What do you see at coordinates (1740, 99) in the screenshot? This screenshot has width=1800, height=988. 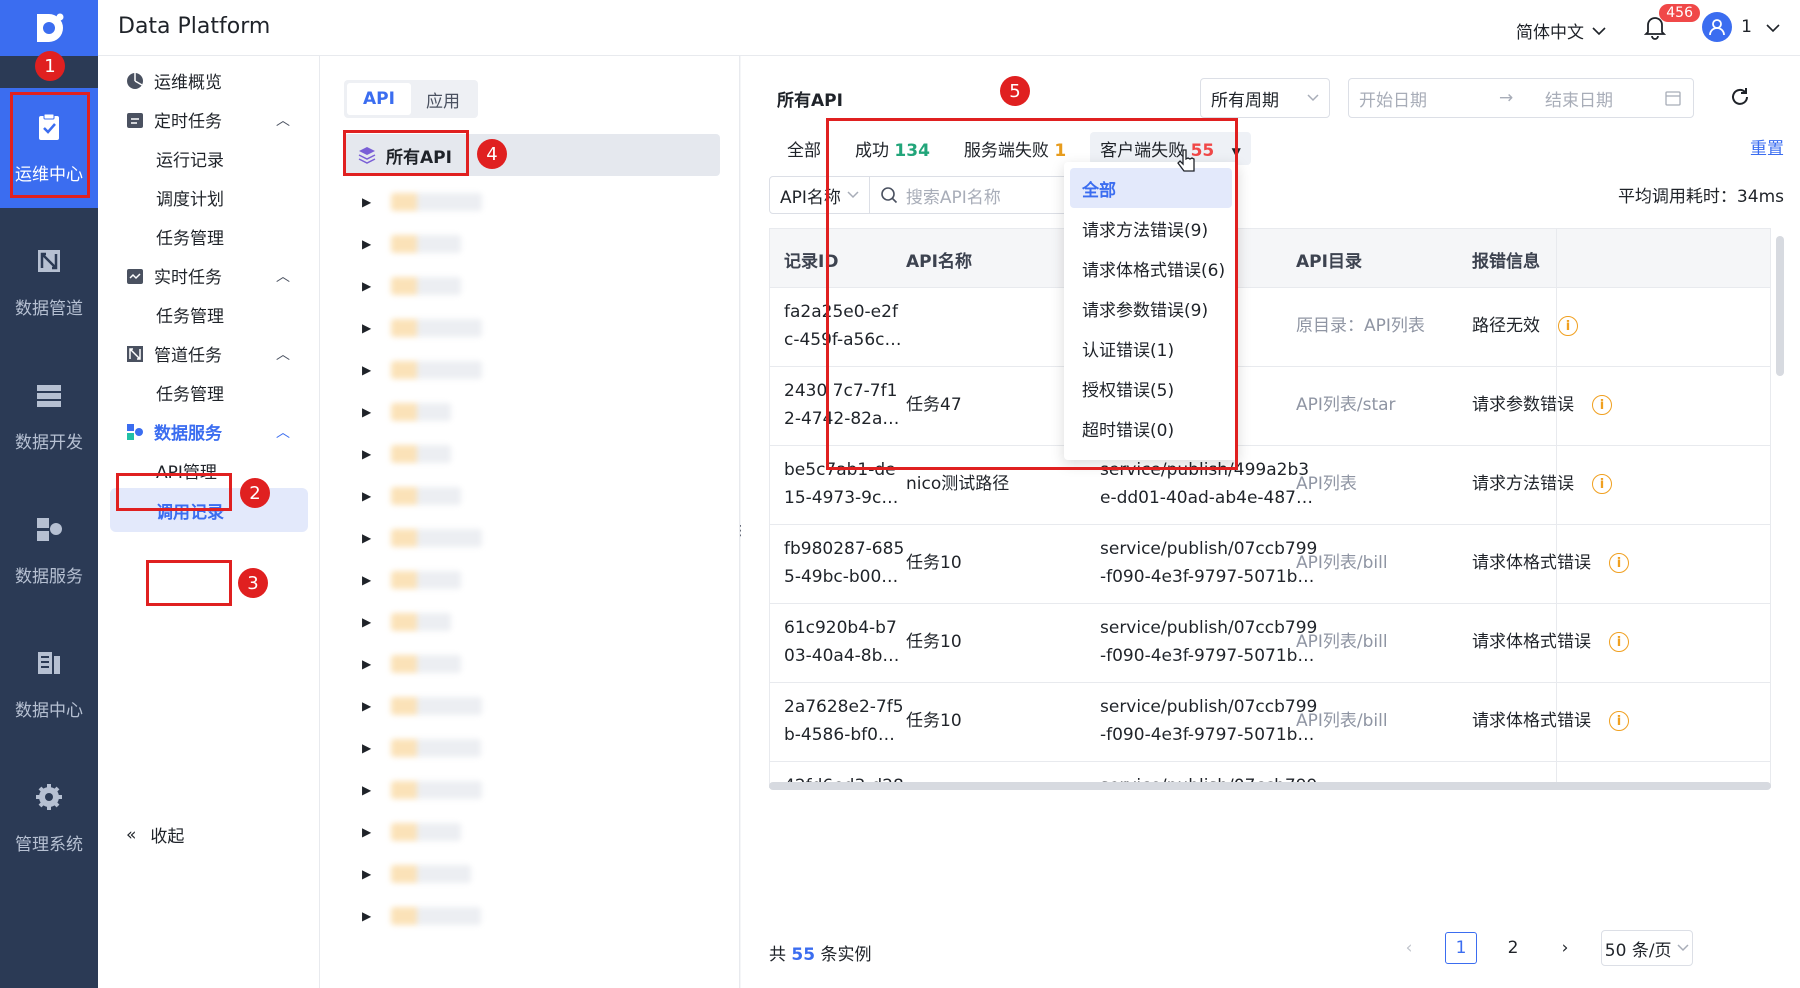 I see `refresh-button` at bounding box center [1740, 99].